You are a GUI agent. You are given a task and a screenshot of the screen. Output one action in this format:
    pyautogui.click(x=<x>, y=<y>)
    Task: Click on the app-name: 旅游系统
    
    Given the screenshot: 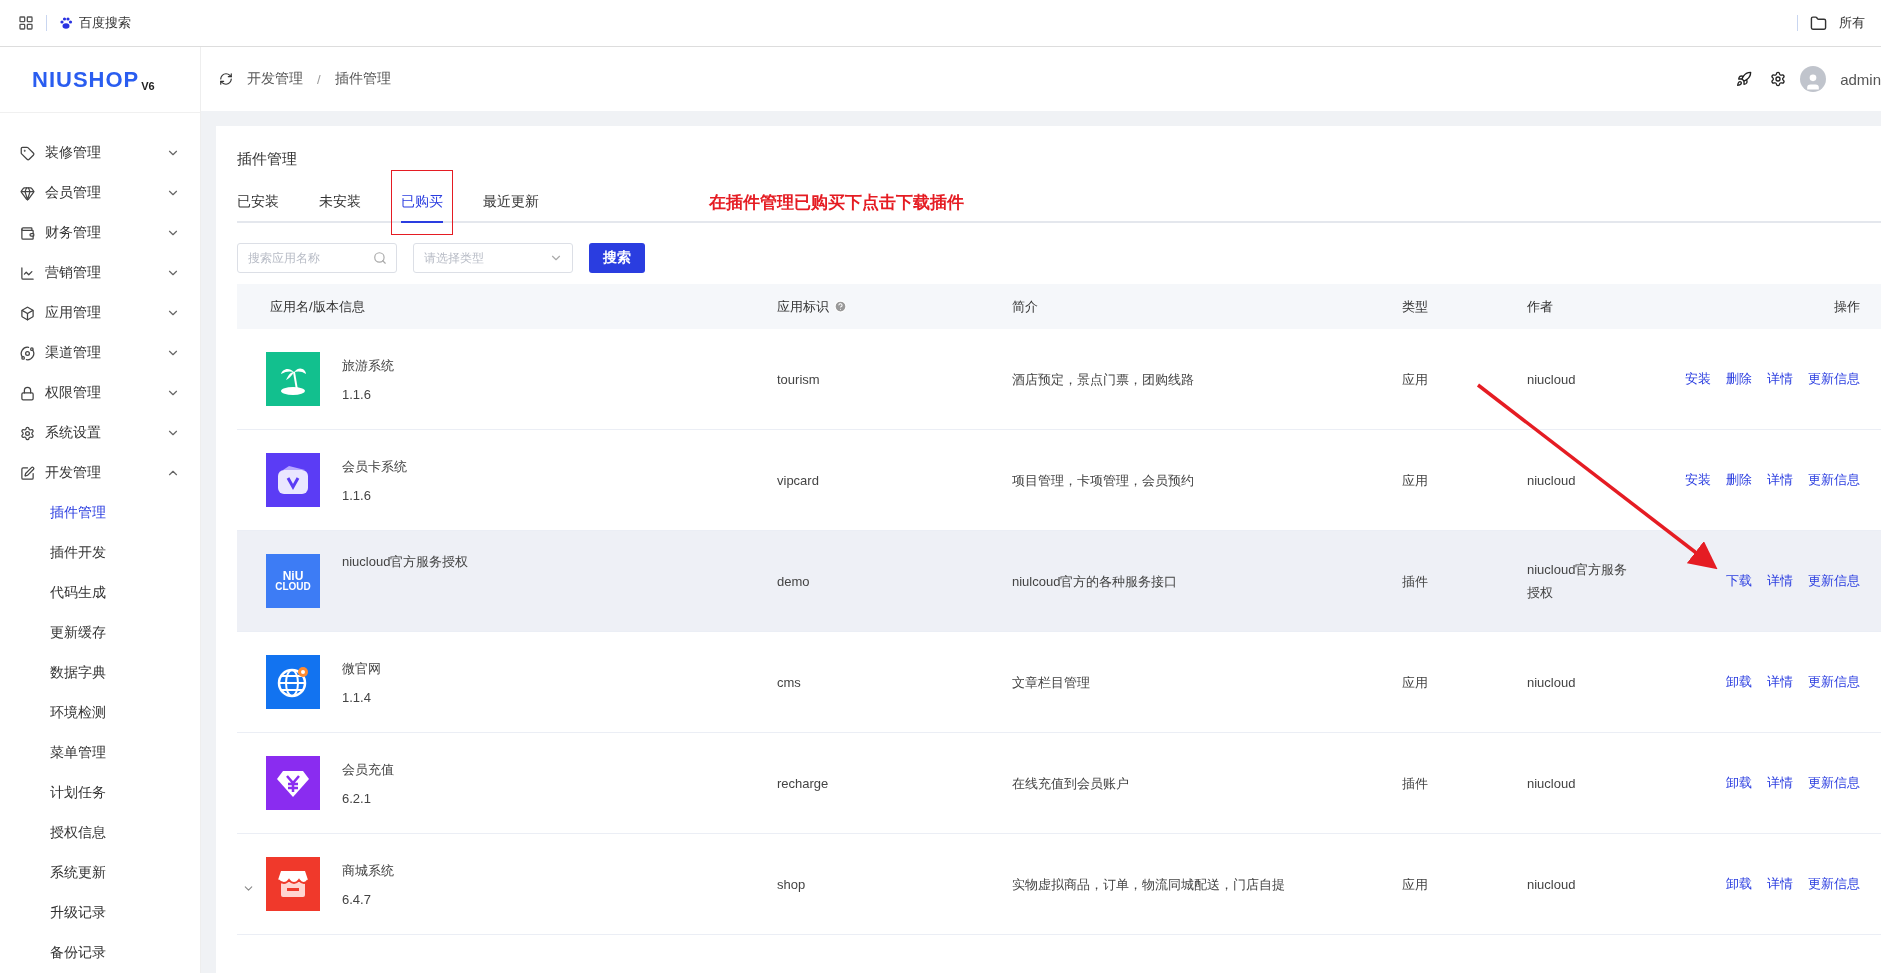 What is the action you would take?
    pyautogui.click(x=368, y=365)
    